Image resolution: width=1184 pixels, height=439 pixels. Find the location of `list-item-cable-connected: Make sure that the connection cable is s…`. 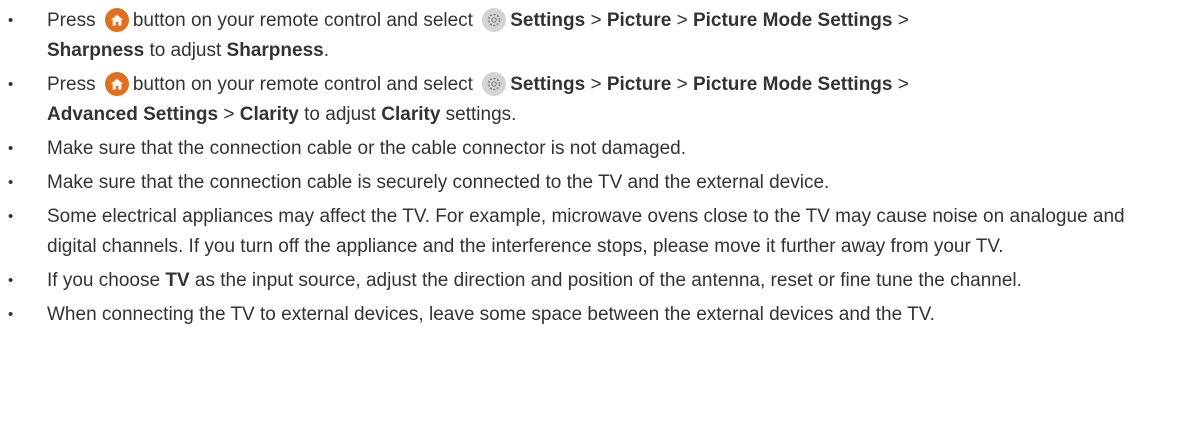

list-item-cable-connected: Make sure that the connection cable is s… is located at coordinates (578, 183).